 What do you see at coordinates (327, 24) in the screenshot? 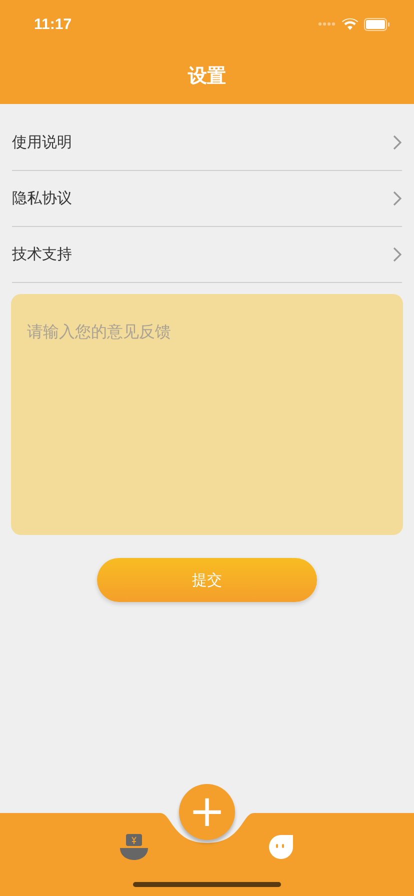
I see `signal-icon` at bounding box center [327, 24].